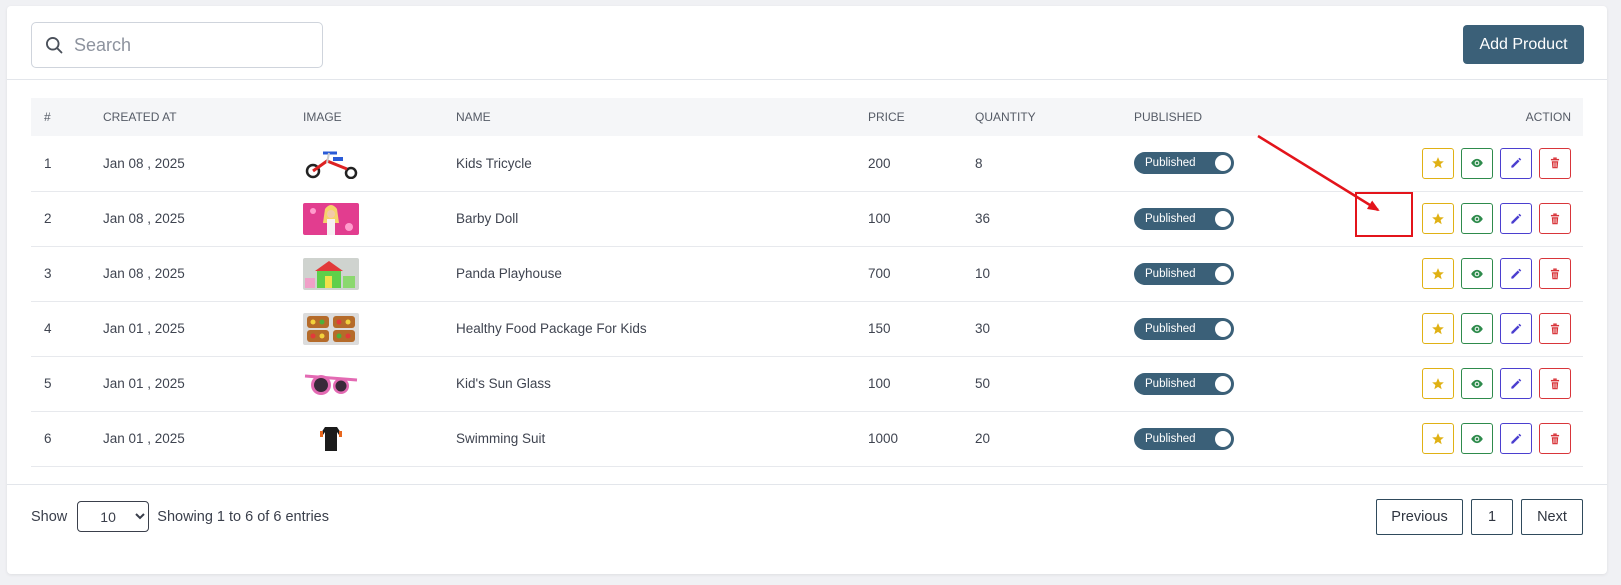 Image resolution: width=1621 pixels, height=585 pixels. Describe the element at coordinates (1523, 44) in the screenshot. I see `add-product-button: Add Product` at that location.